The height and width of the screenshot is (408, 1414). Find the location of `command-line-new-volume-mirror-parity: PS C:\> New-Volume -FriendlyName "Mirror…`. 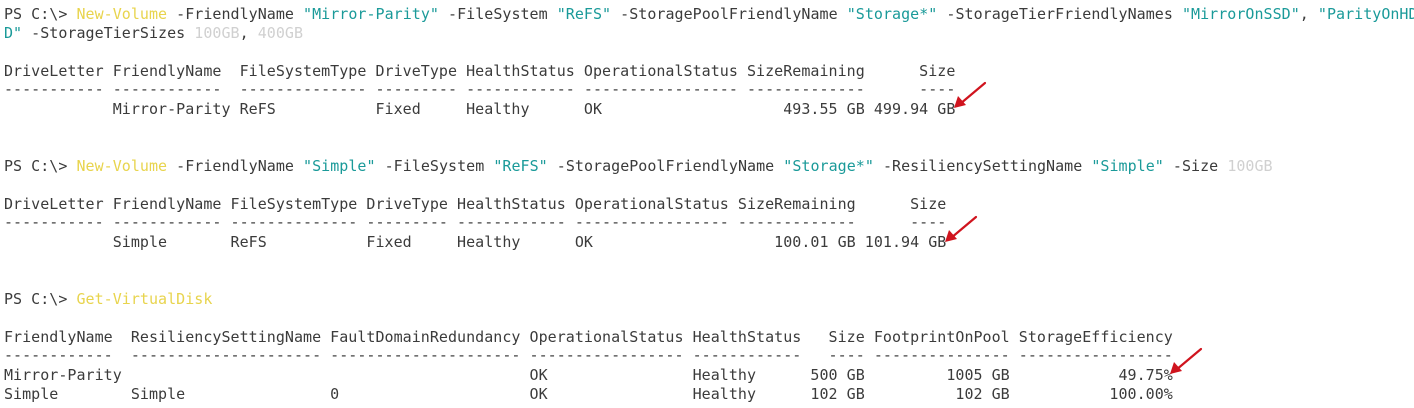

command-line-new-volume-mirror-parity: PS C:\> New-Volume -FriendlyName "Mirror… is located at coordinates (709, 14).